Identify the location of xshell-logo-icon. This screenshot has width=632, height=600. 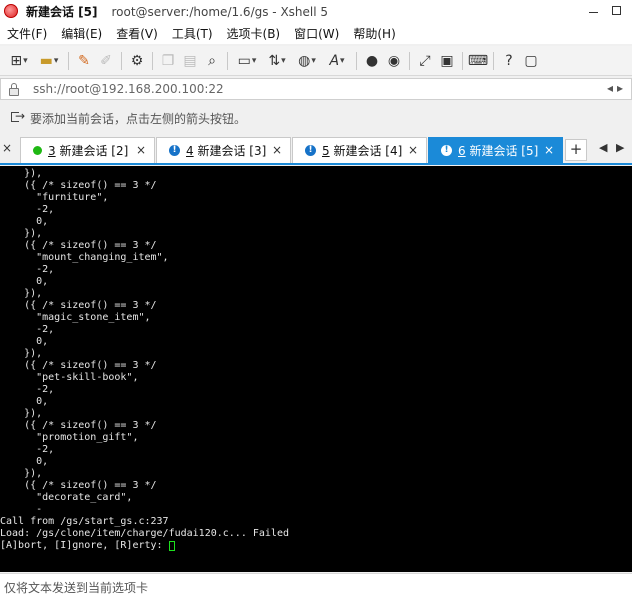
(11, 11).